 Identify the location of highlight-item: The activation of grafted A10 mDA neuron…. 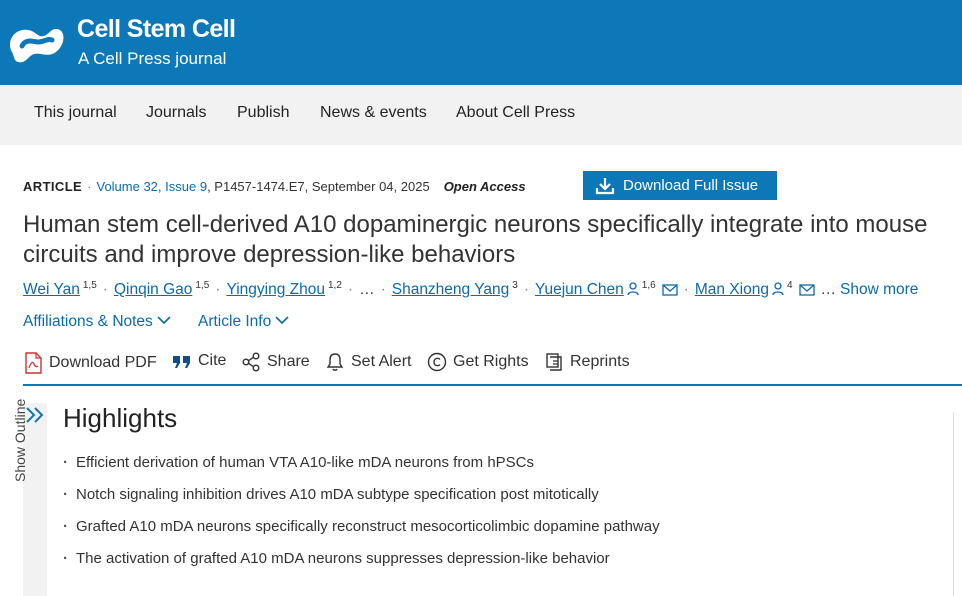
(361, 564).